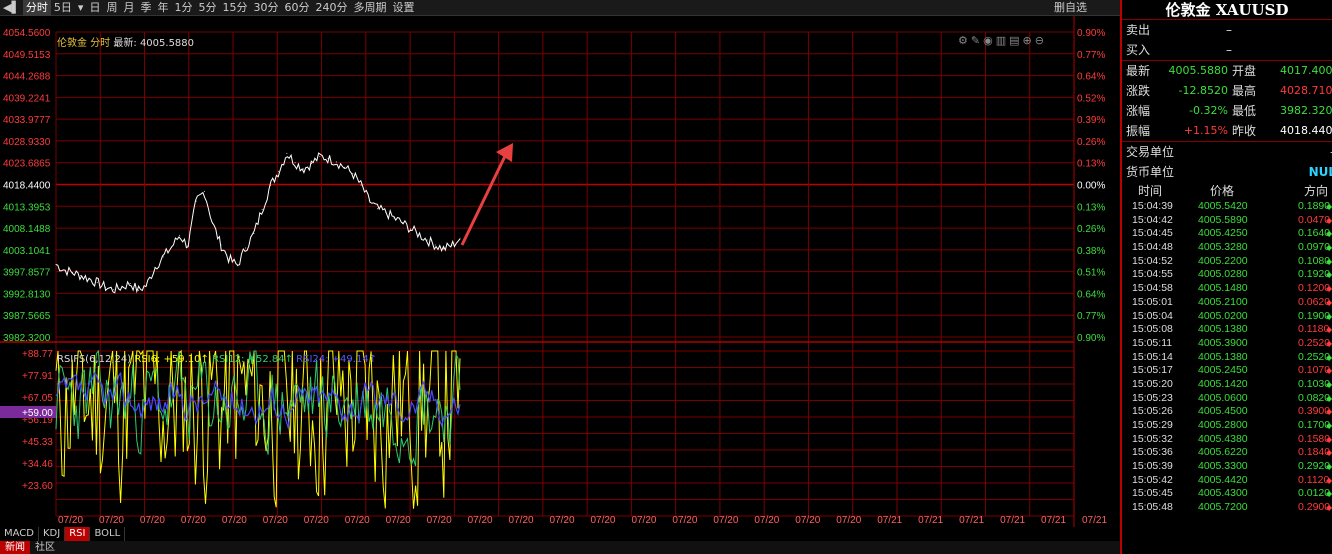 This screenshot has height=554, width=1332. What do you see at coordinates (1227, 453) in the screenshot?
I see `trade-row: 15:05:36 4005.6220 0.1840 ◆` at bounding box center [1227, 453].